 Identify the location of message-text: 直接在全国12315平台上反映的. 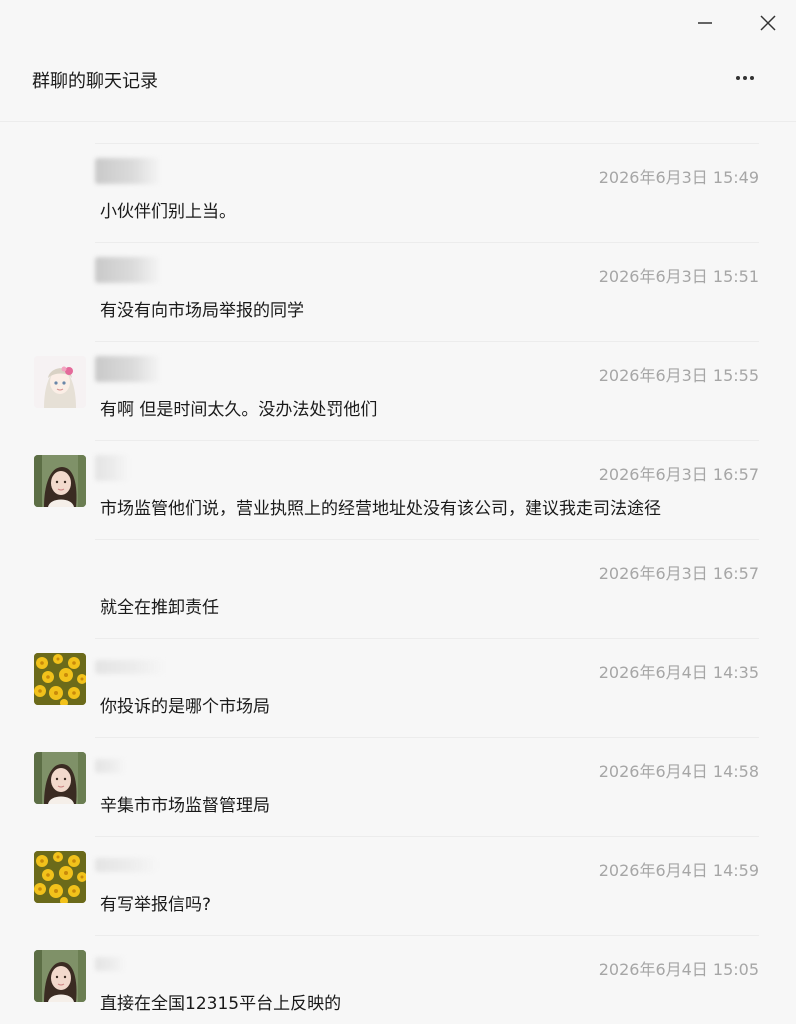
(221, 1004).